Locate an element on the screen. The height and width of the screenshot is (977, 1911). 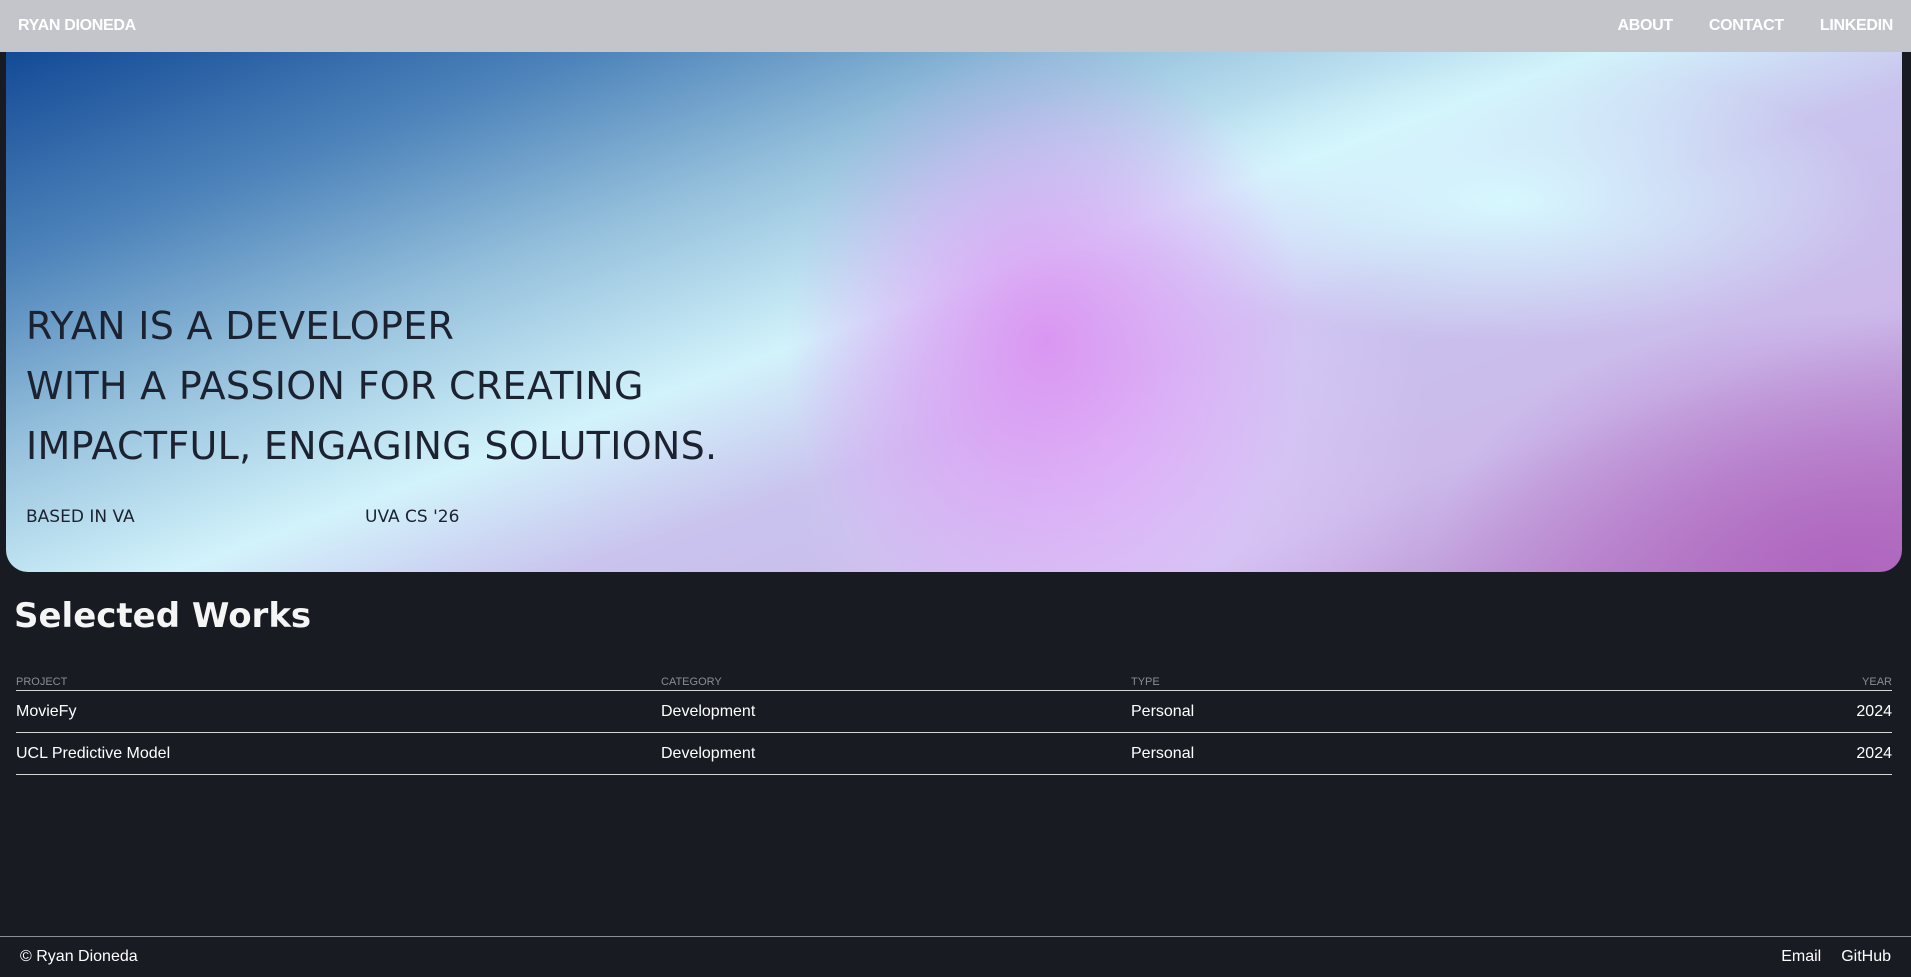
col-year-header: YEAR is located at coordinates (1877, 681).